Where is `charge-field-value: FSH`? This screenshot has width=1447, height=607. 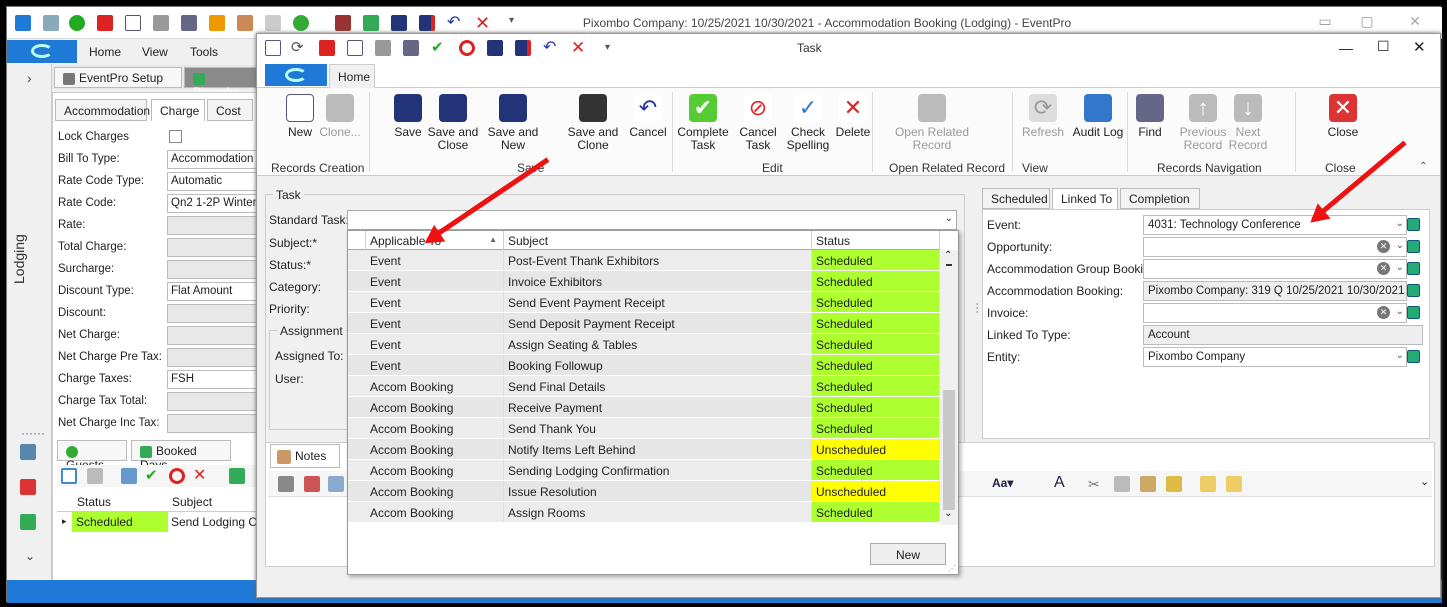 charge-field-value: FSH is located at coordinates (217, 379).